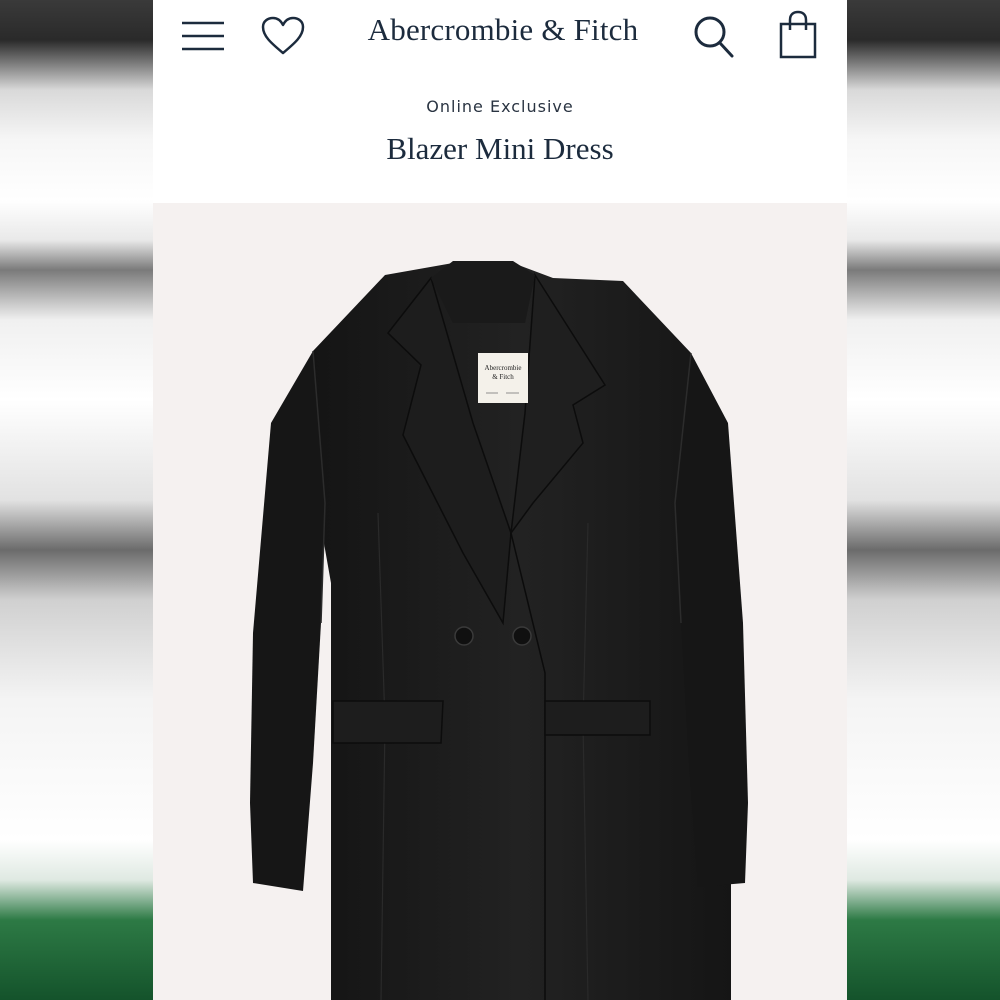  What do you see at coordinates (503, 368) in the screenshot?
I see `svg-text: Abercrombie` at bounding box center [503, 368].